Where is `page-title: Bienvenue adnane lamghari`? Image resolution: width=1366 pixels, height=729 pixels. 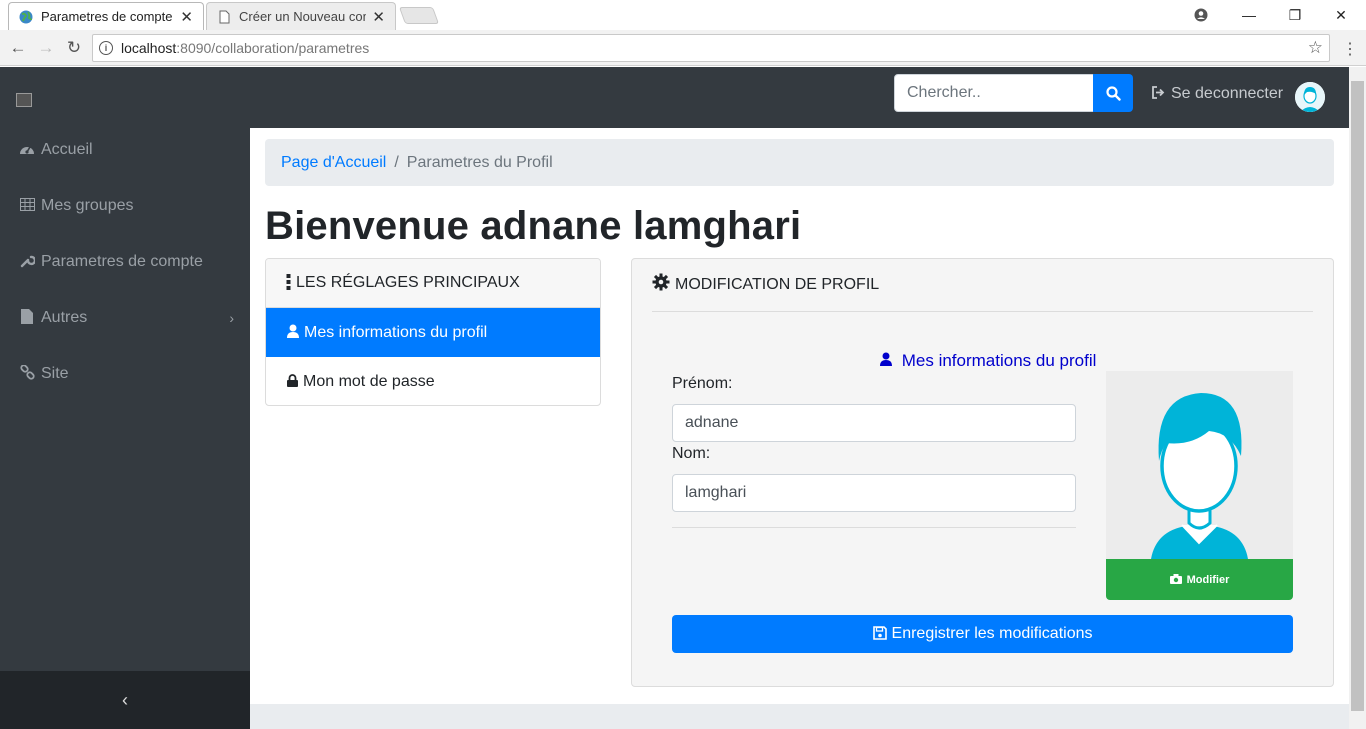
page-title: Bienvenue adnane lamghari is located at coordinates (533, 226).